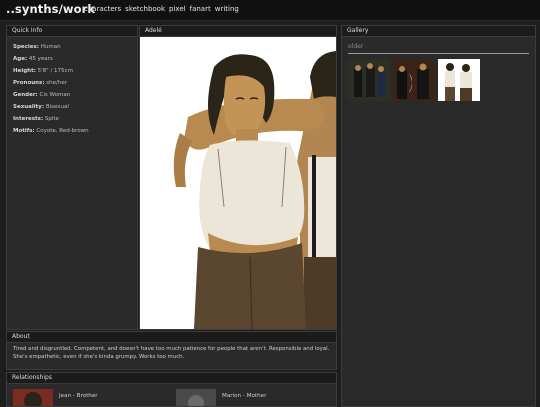 The width and height of the screenshot is (540, 407). What do you see at coordinates (238, 31) in the screenshot?
I see `character-name: Adelé` at bounding box center [238, 31].